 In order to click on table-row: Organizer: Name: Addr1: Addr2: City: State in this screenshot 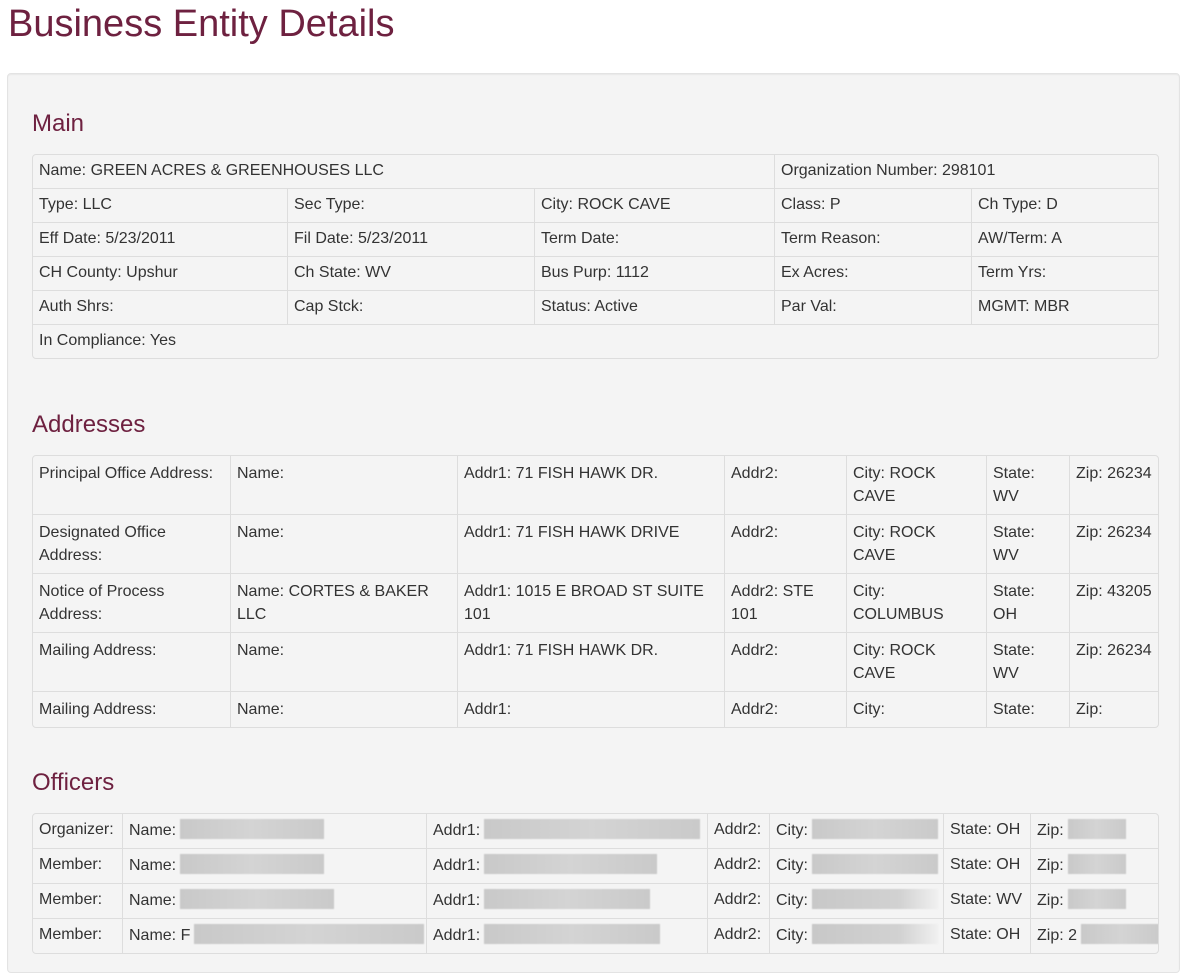, I will do `click(595, 831)`.